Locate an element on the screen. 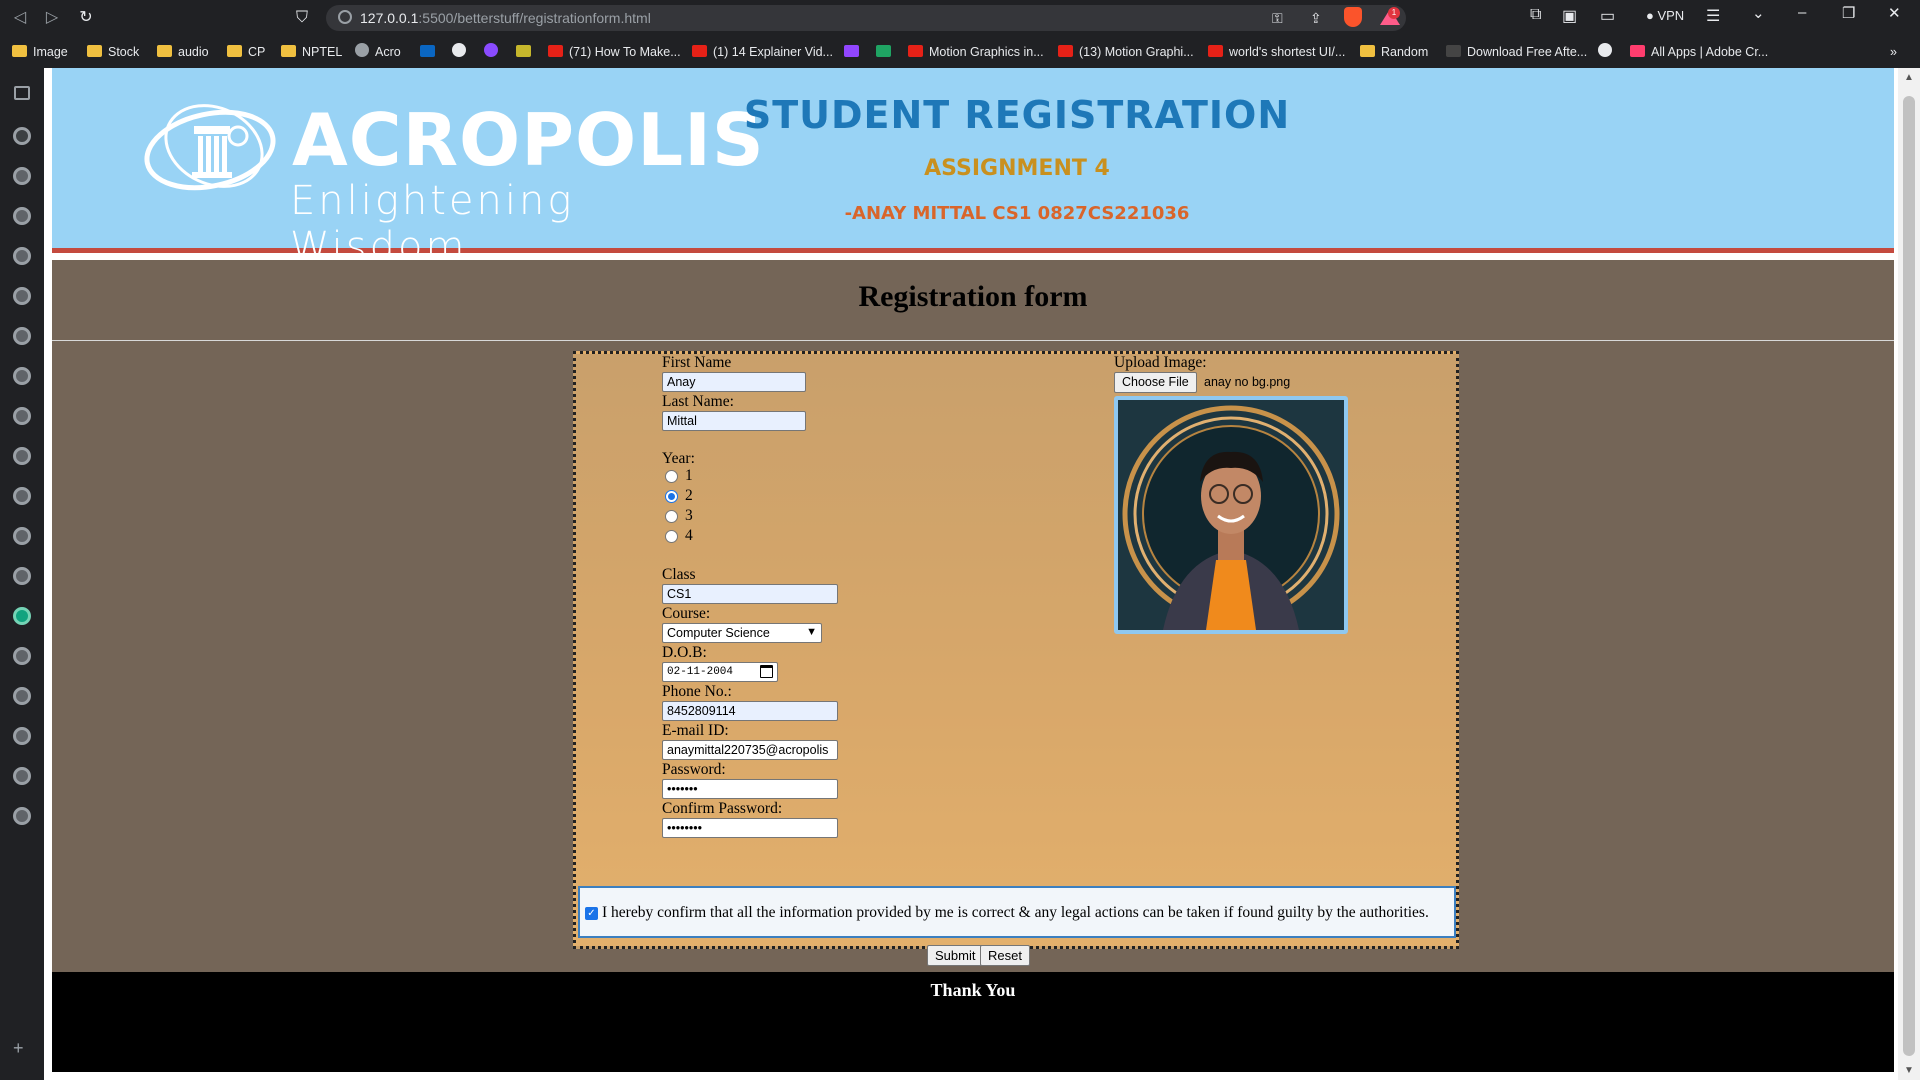 The width and height of the screenshot is (1920, 1080). vertical-scrollbar: ▲ ▼ is located at coordinates (1909, 574).